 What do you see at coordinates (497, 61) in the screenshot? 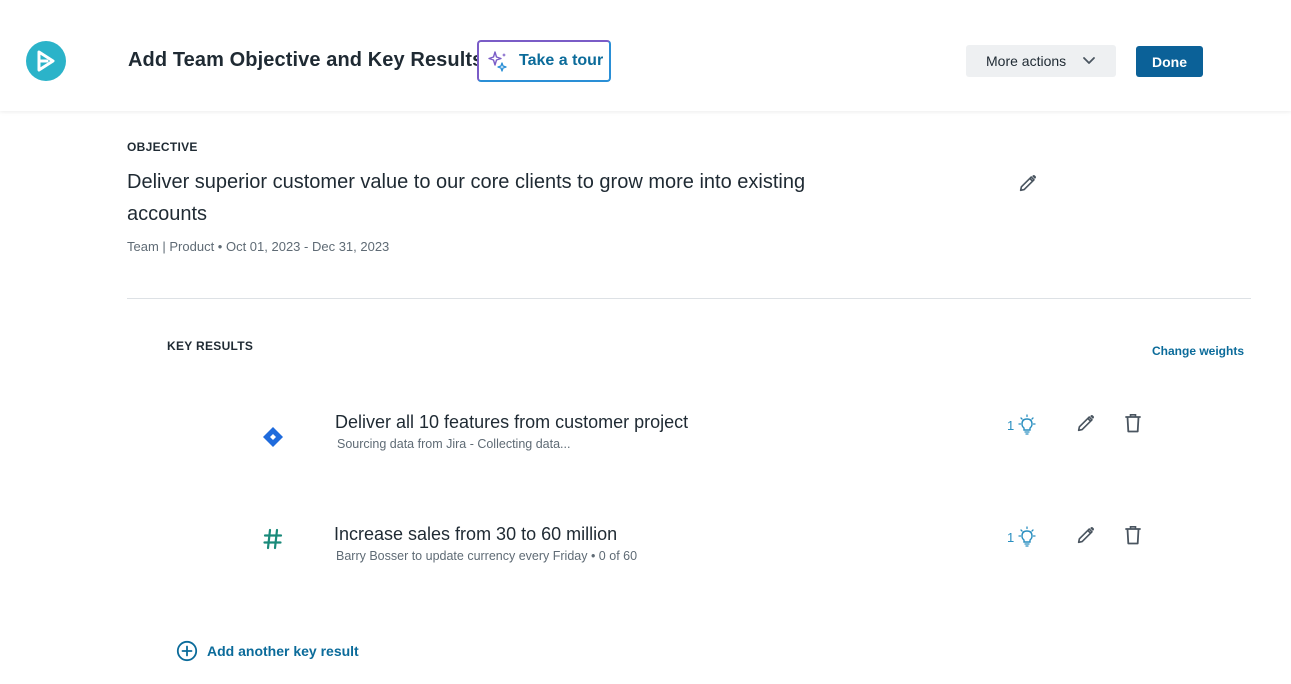
I see `sparkles-icon` at bounding box center [497, 61].